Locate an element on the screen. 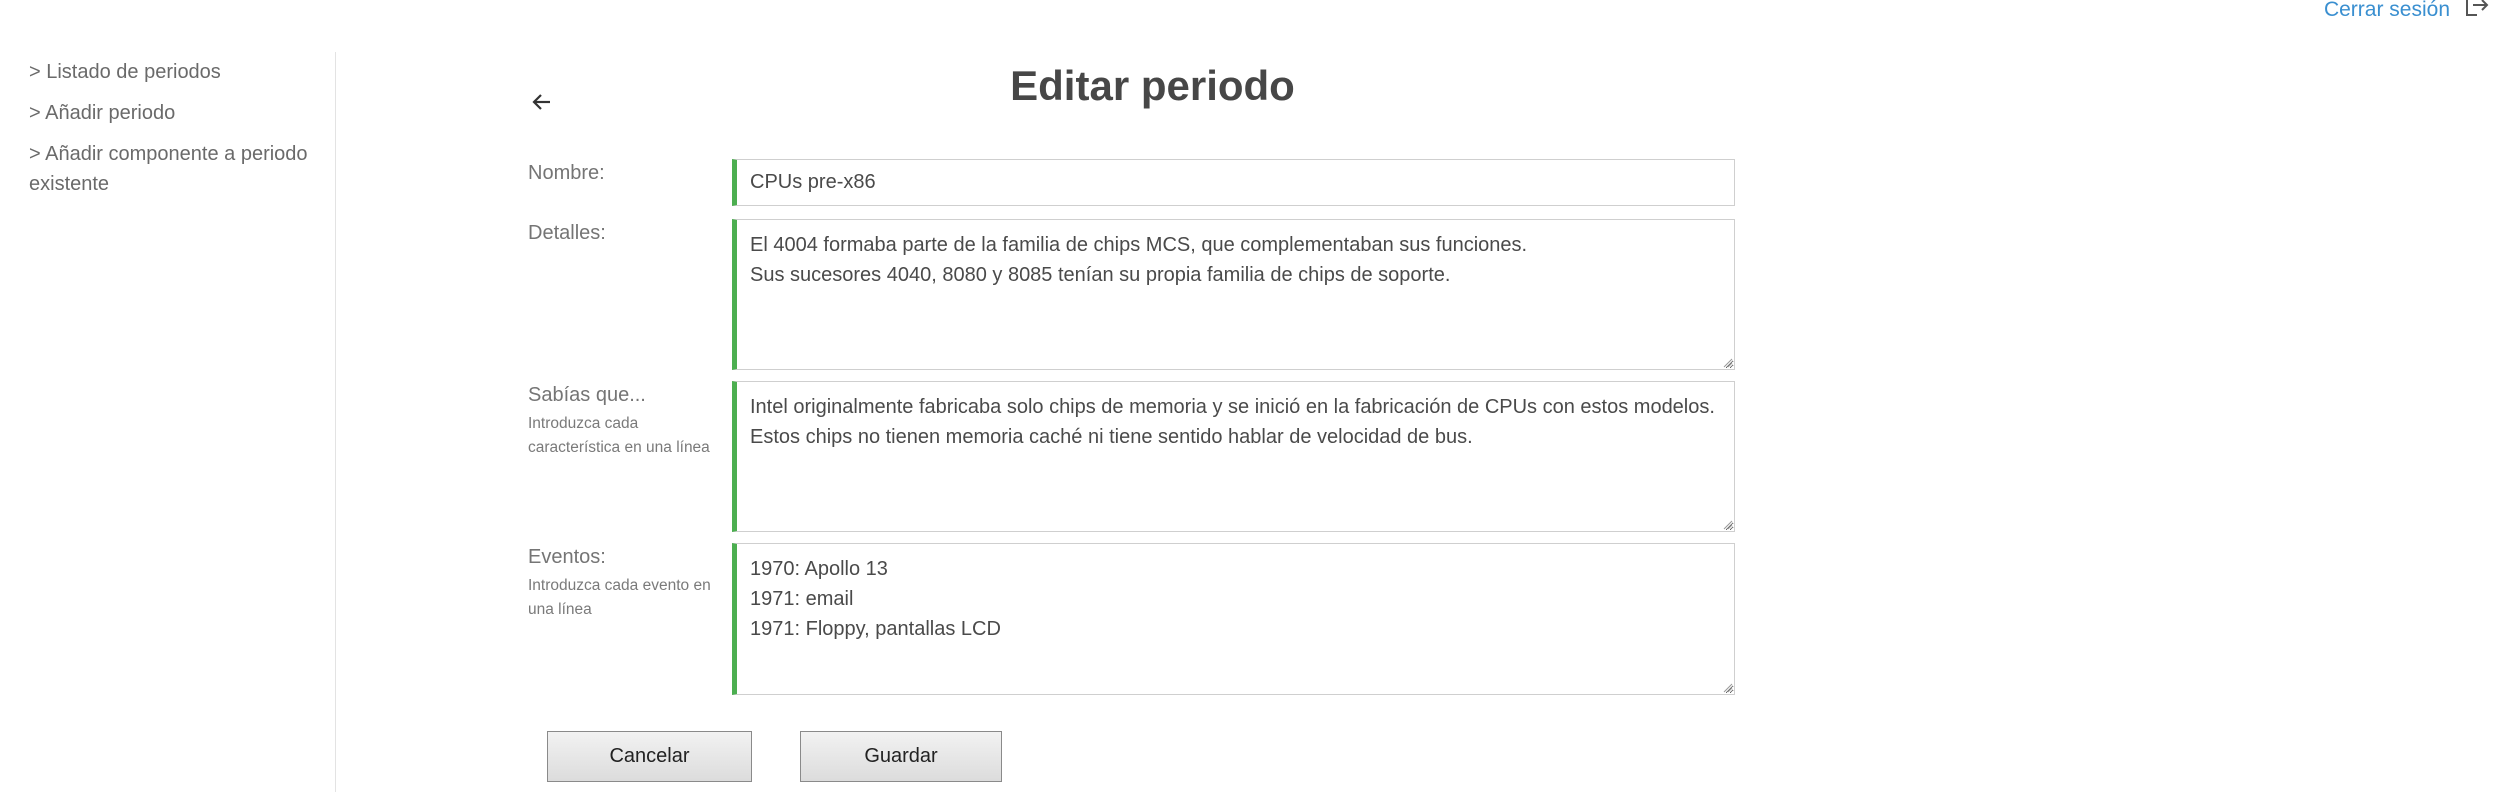  page-title: Editar periodo is located at coordinates (1152, 85).